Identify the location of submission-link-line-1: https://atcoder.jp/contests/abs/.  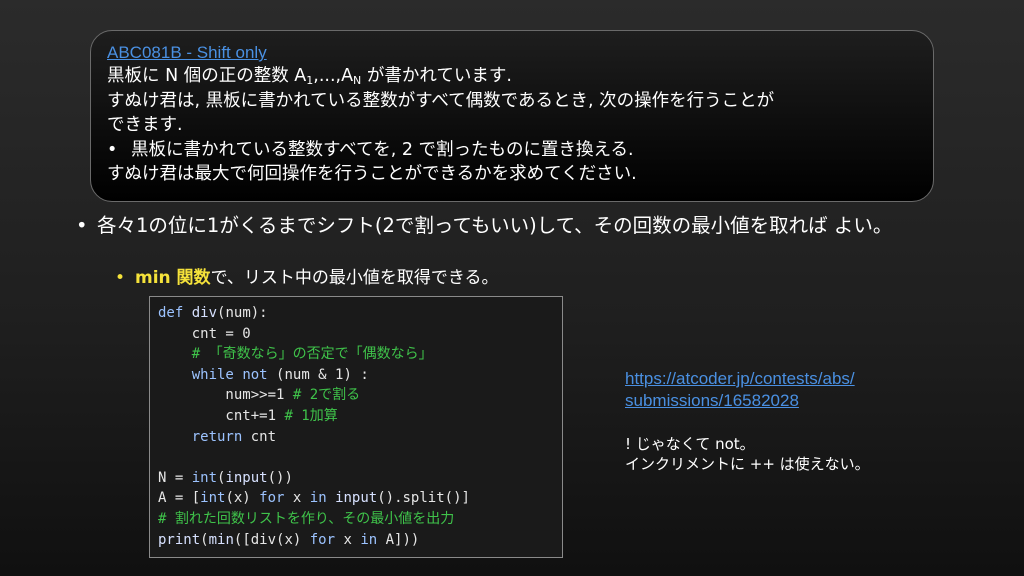
(740, 379).